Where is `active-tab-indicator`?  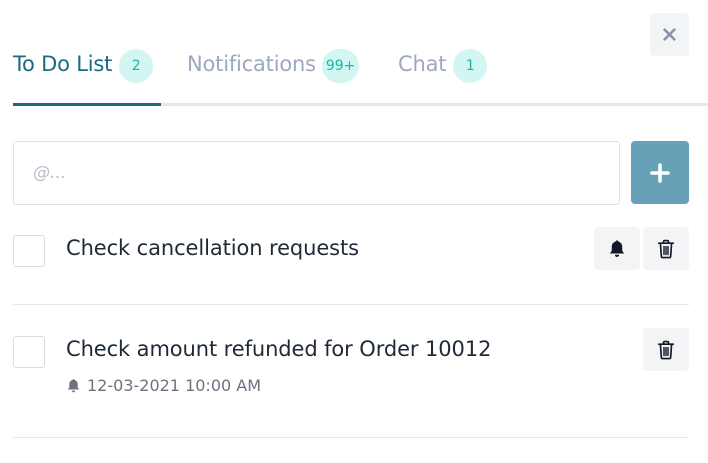 active-tab-indicator is located at coordinates (87, 104).